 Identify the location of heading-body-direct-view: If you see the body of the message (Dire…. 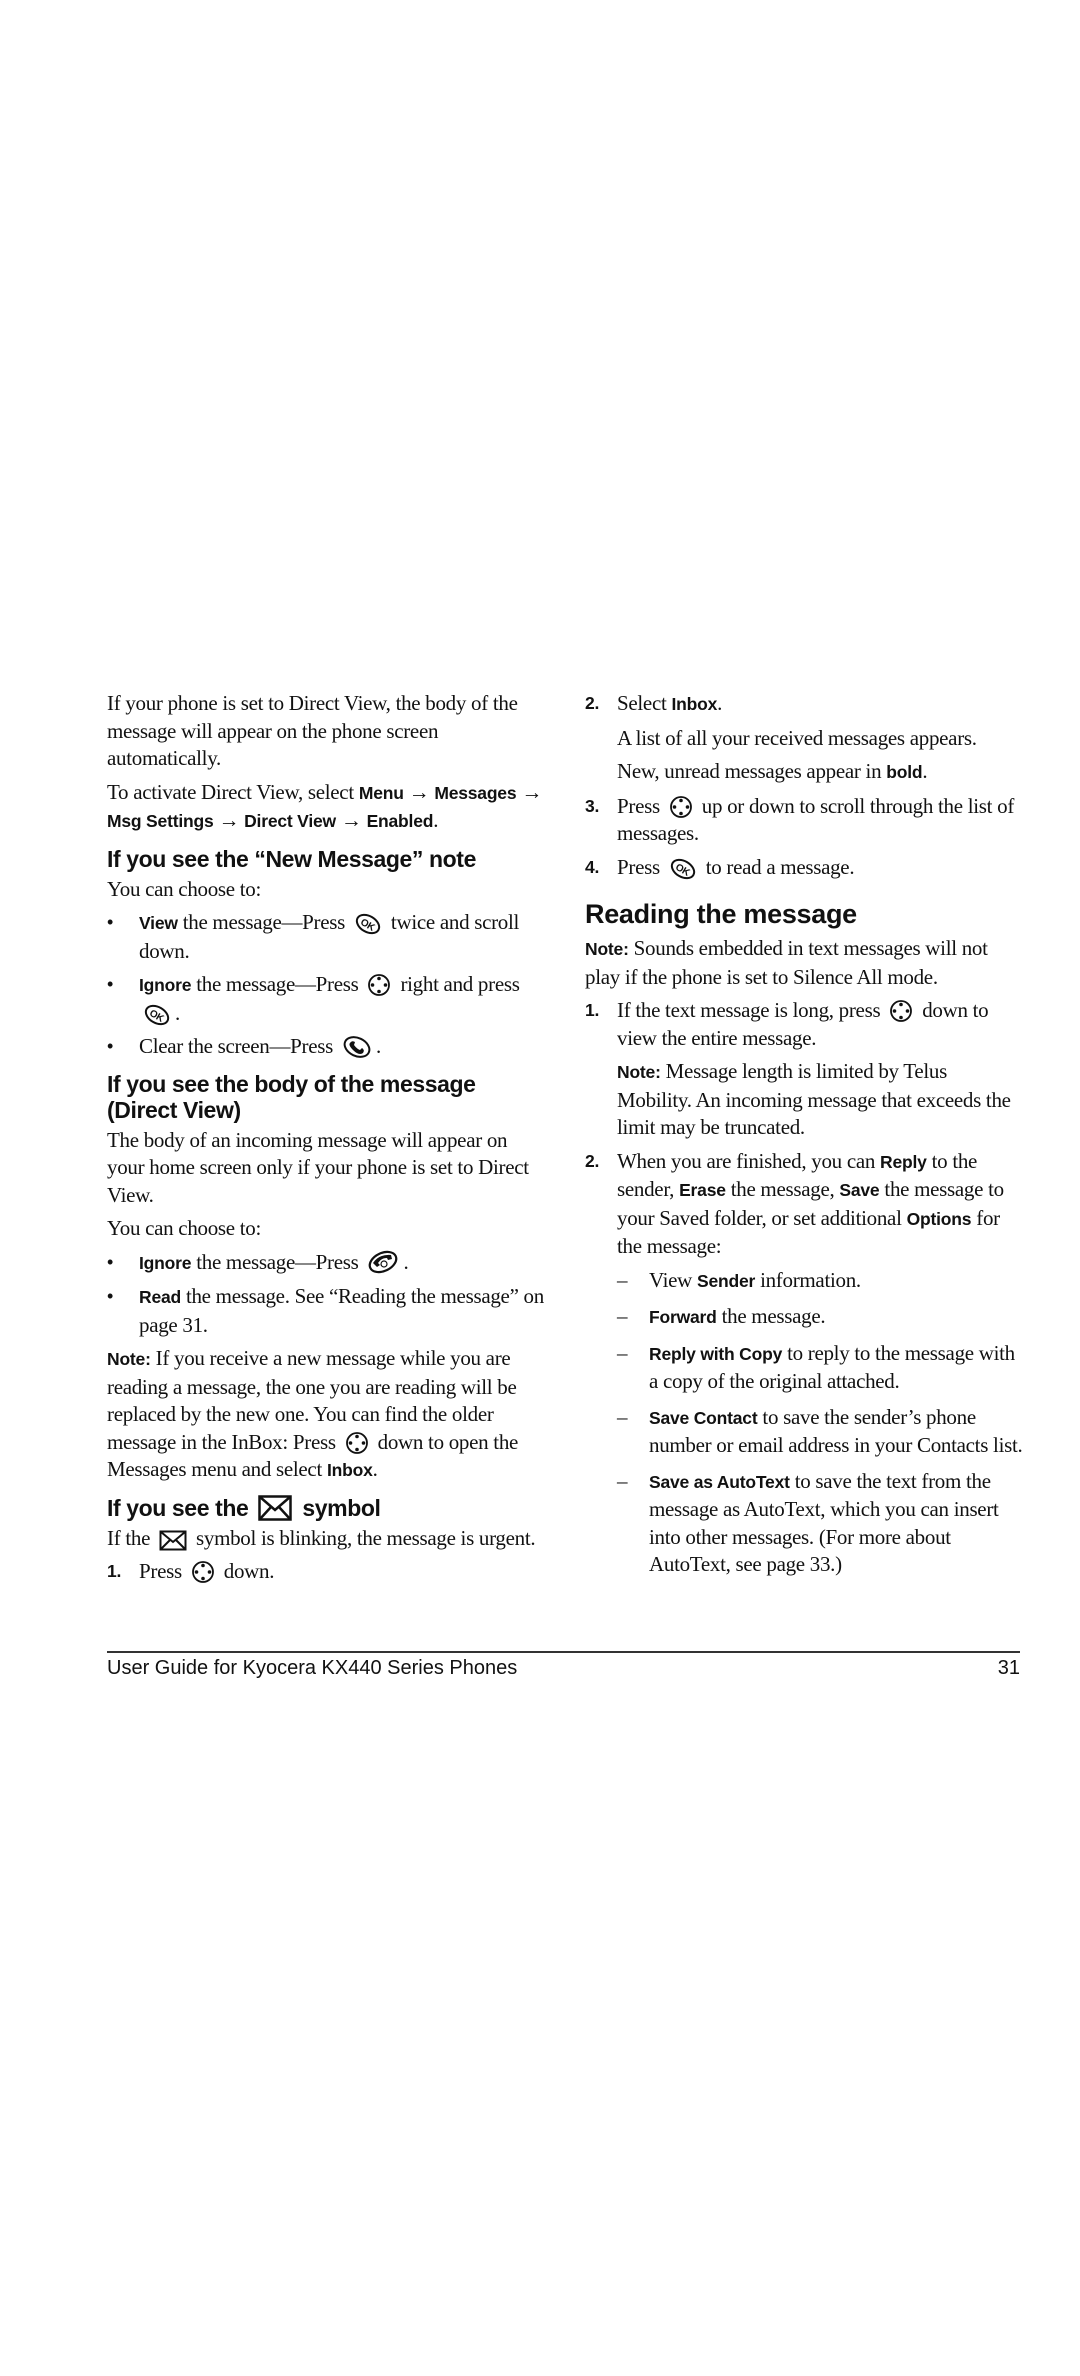
(291, 1096).